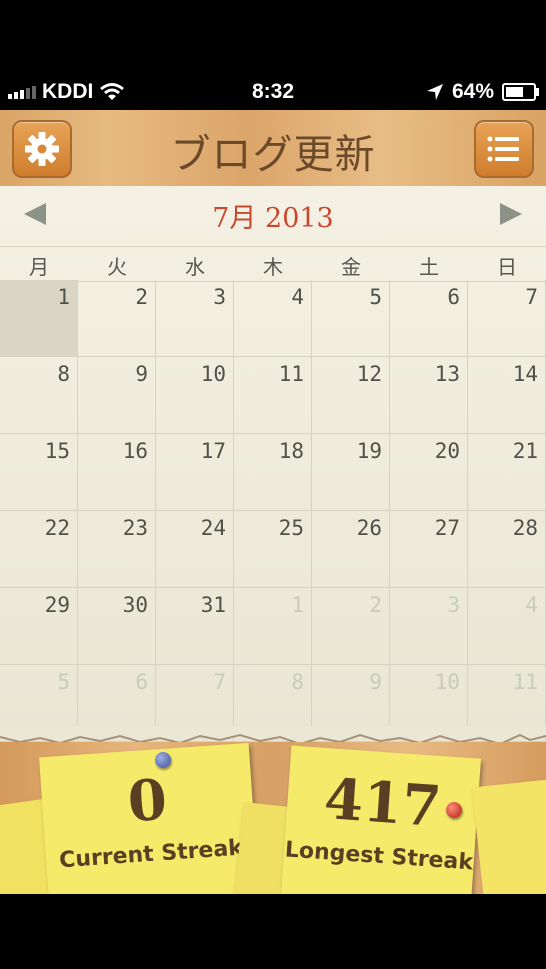 The height and width of the screenshot is (969, 546). I want to click on calendar-day-cell: 21, so click(507, 472).